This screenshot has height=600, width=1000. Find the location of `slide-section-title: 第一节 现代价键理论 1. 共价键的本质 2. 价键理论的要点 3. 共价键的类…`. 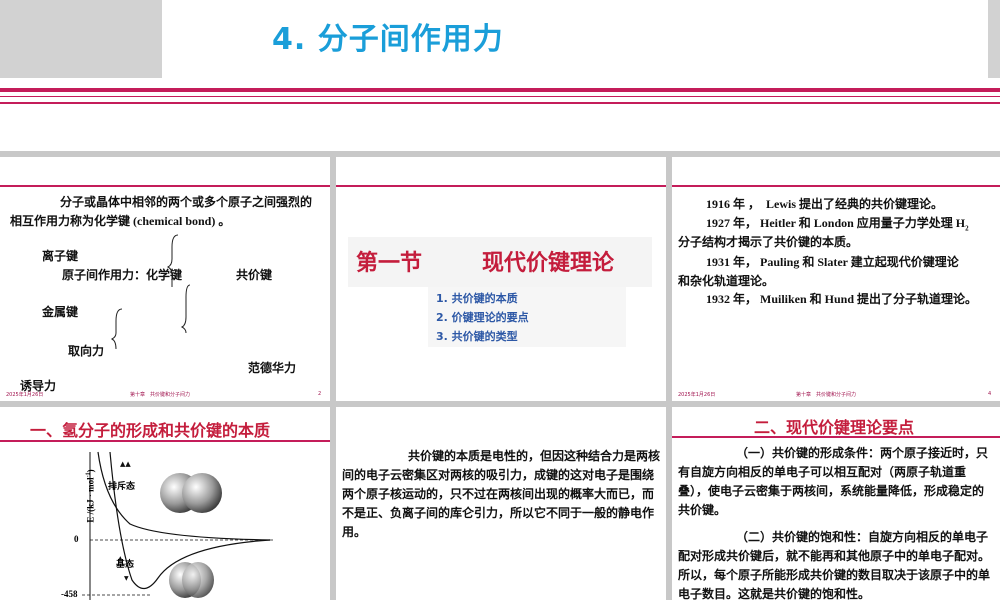

slide-section-title: 第一节 现代价键理论 1. 共价键的本质 2. 价键理论的要点 3. 共价键的类… is located at coordinates (501, 279).